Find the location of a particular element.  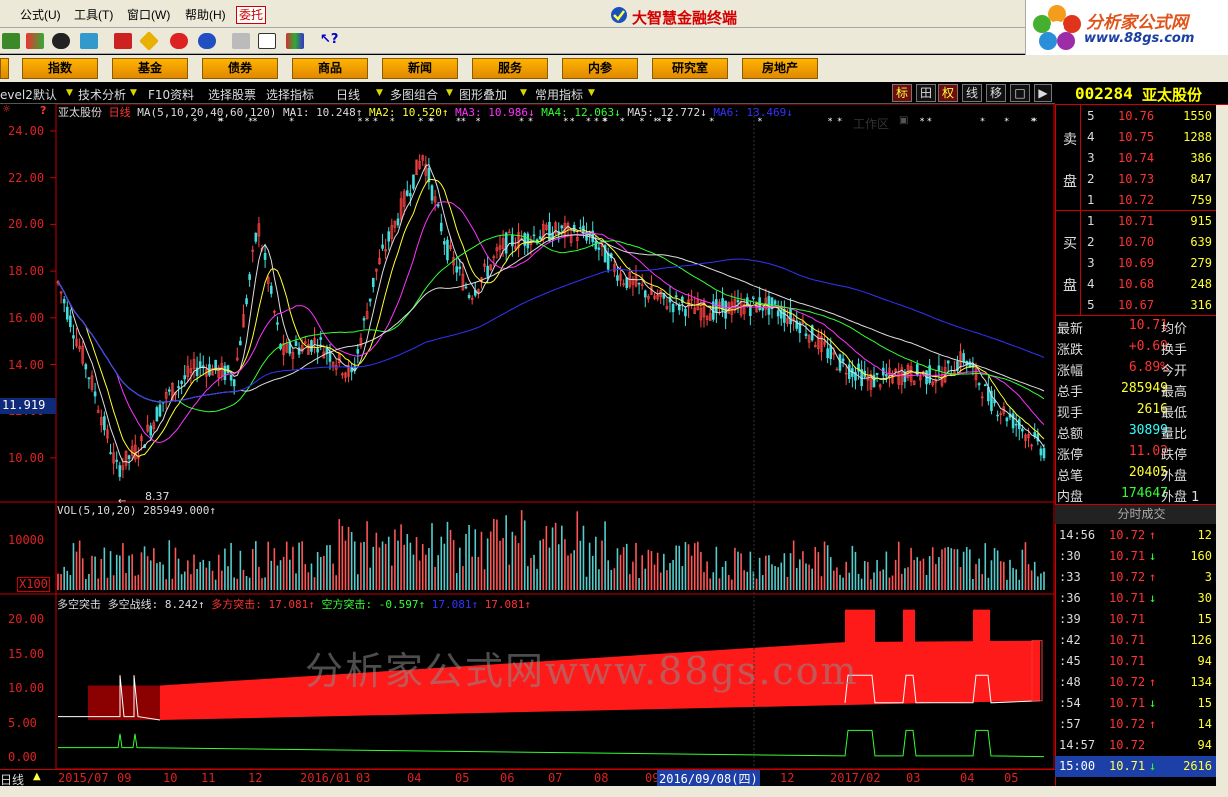

trade-row: 14:56 10.72 ↑ 12 is located at coordinates (1141, 535).